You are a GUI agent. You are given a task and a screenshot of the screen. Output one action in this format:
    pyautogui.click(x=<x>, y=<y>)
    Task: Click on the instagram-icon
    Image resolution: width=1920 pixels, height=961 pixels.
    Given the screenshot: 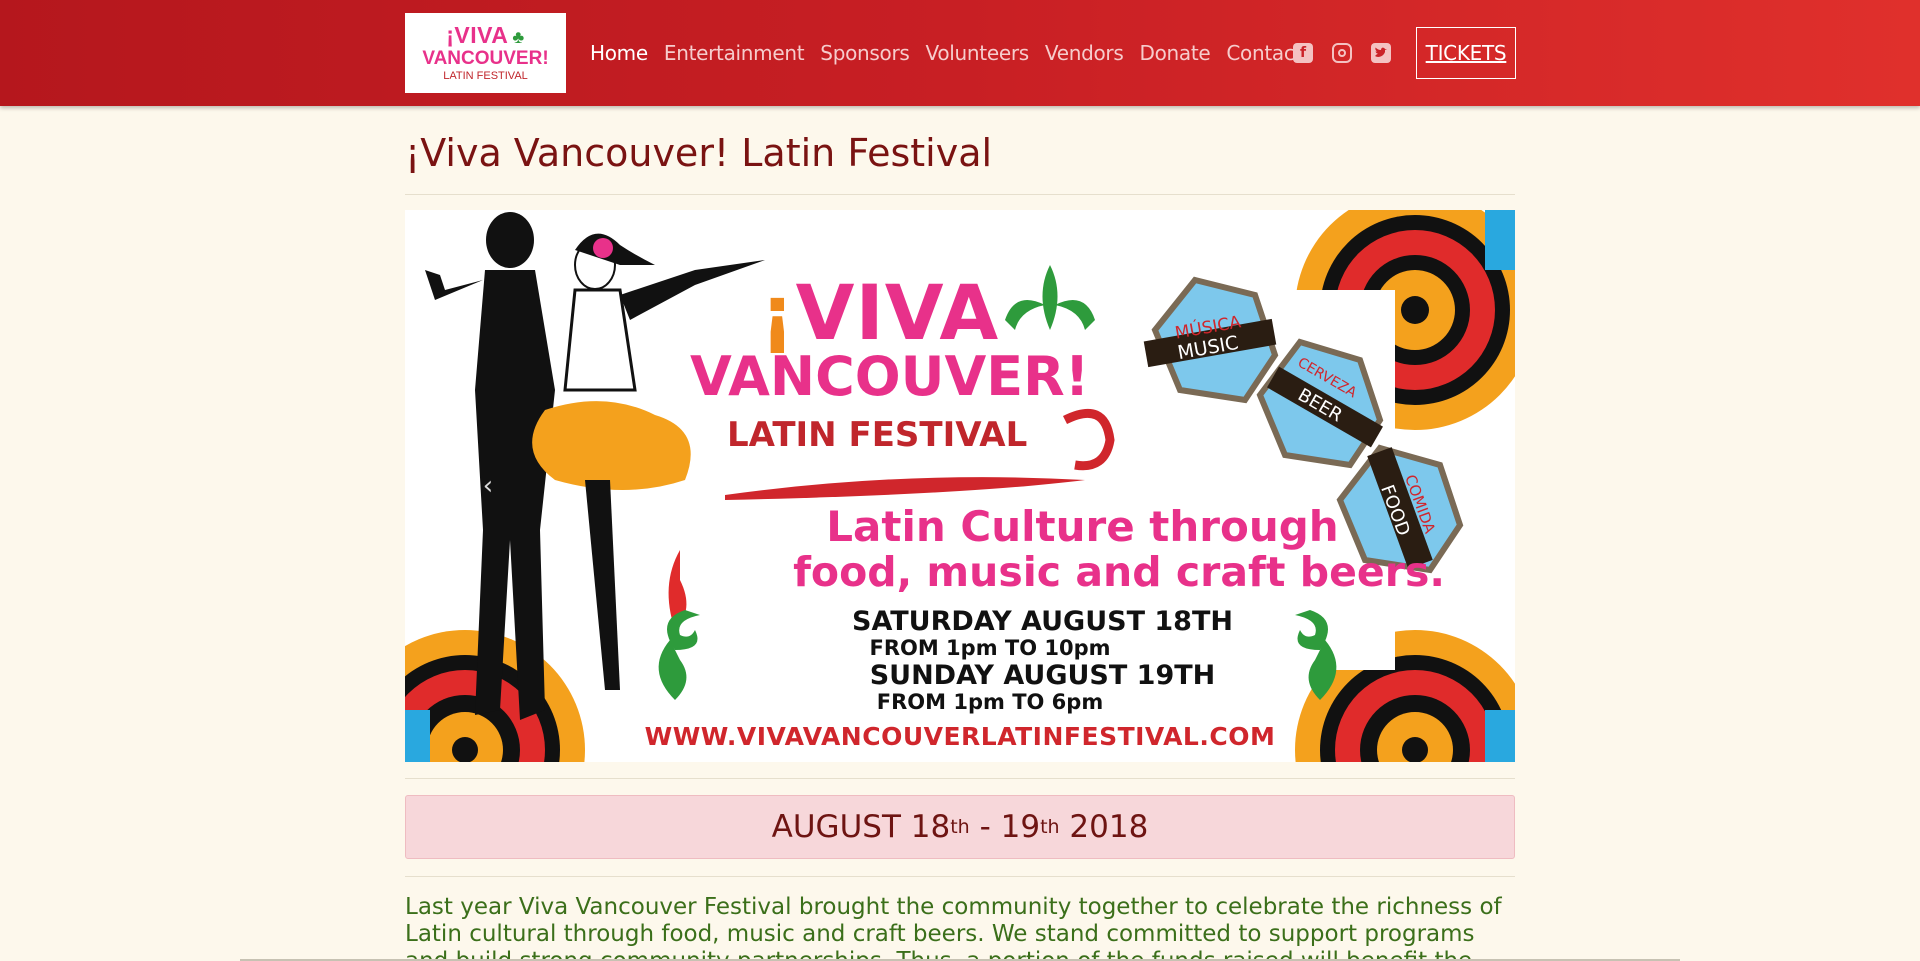 What is the action you would take?
    pyautogui.click(x=1342, y=53)
    